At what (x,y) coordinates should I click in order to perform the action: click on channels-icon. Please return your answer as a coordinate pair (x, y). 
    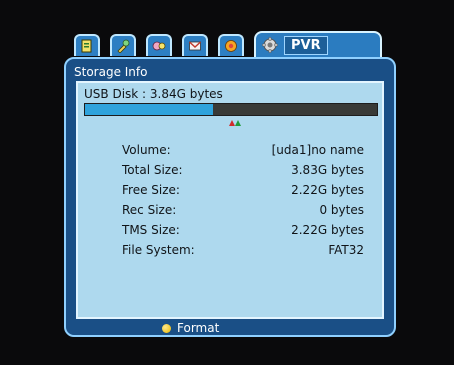
    Looking at the image, I should click on (159, 46).